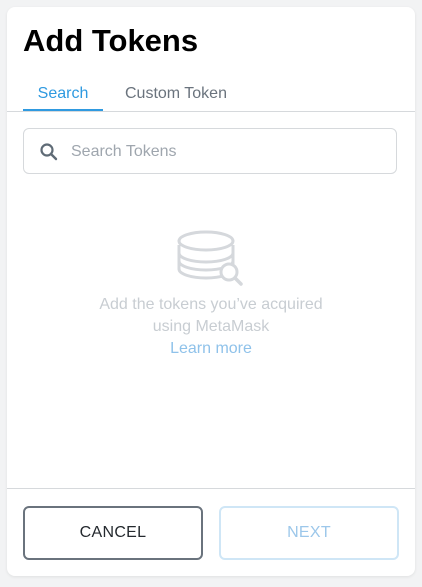 The width and height of the screenshot is (422, 587). Describe the element at coordinates (49, 152) in the screenshot. I see `search-icon` at that location.